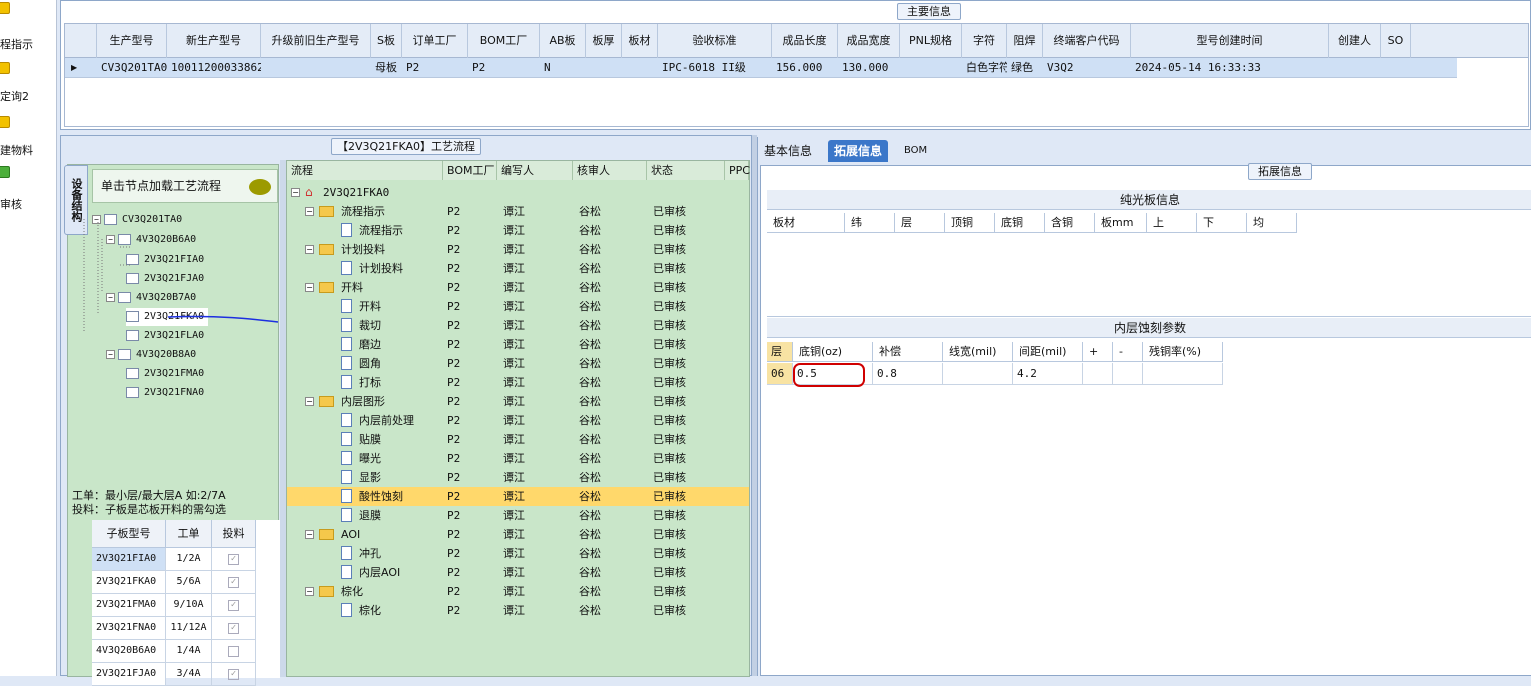  I want to click on plain-board-column: 上, so click(1172, 223).